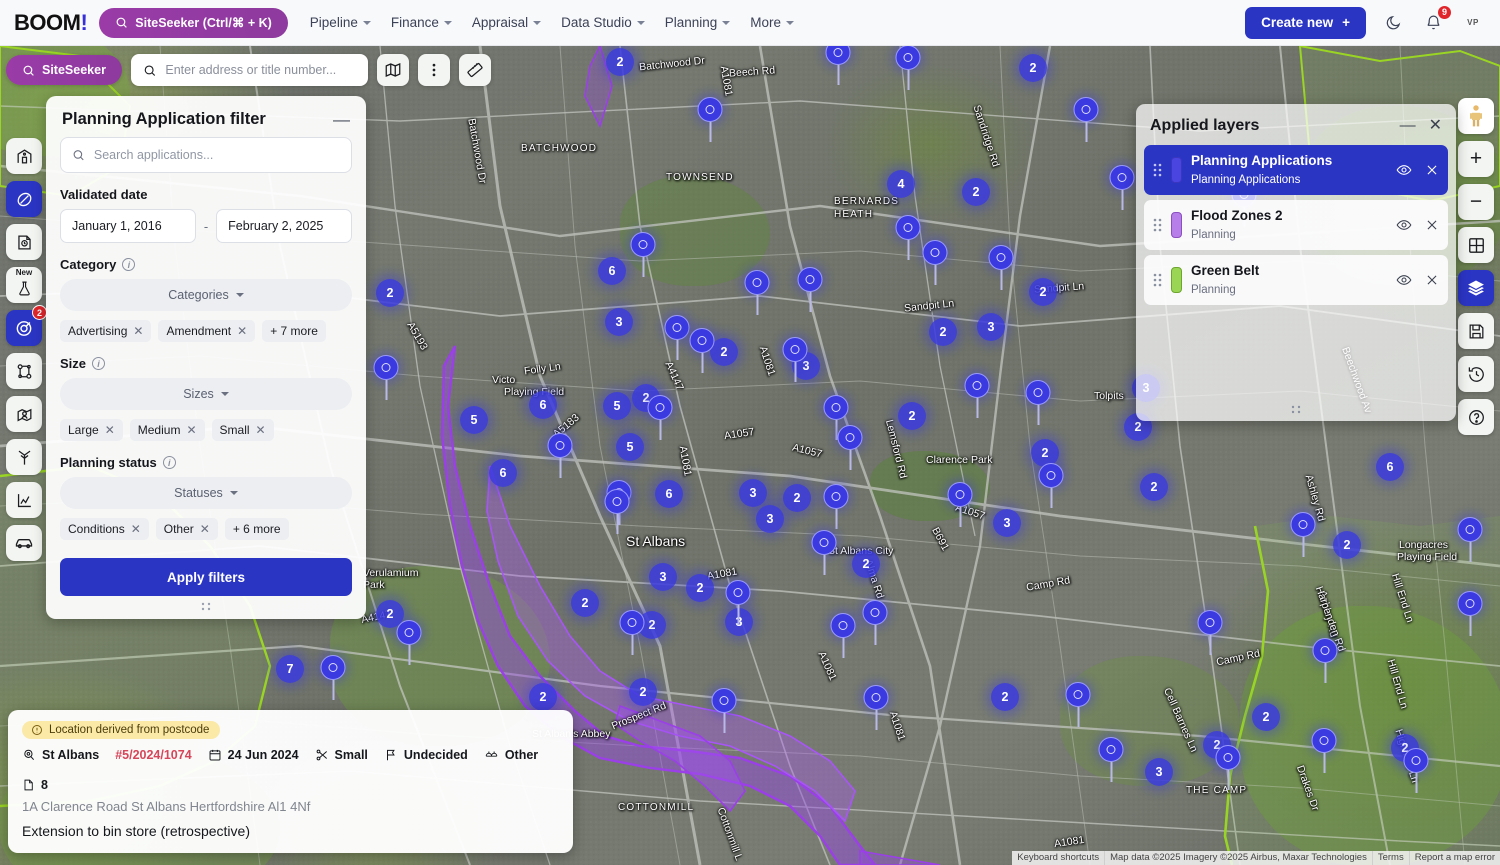  I want to click on menu-item-more: More, so click(772, 22).